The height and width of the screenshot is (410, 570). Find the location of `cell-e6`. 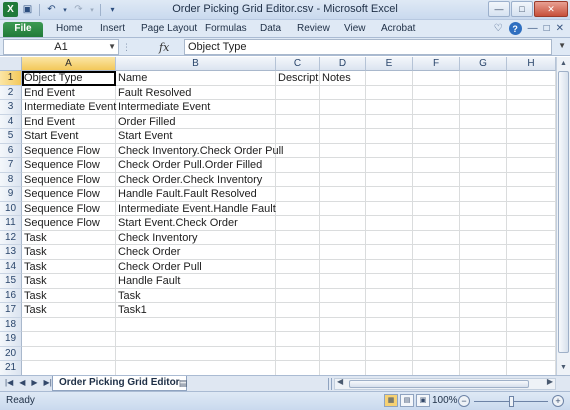

cell-e6 is located at coordinates (389, 150).